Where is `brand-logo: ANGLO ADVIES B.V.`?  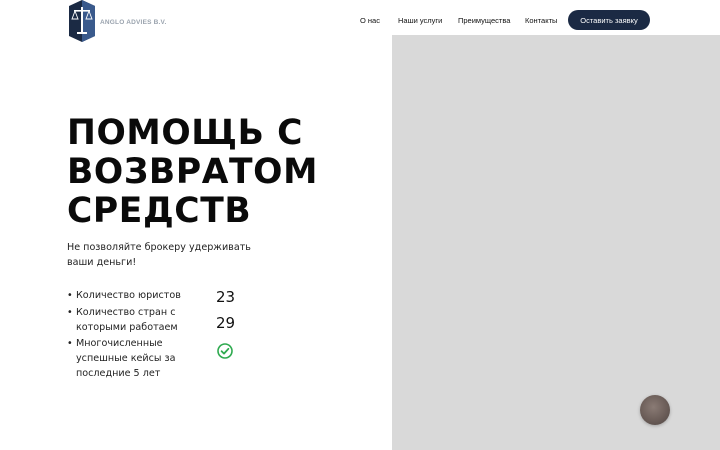 brand-logo: ANGLO ADVIES B.V. is located at coordinates (118, 21).